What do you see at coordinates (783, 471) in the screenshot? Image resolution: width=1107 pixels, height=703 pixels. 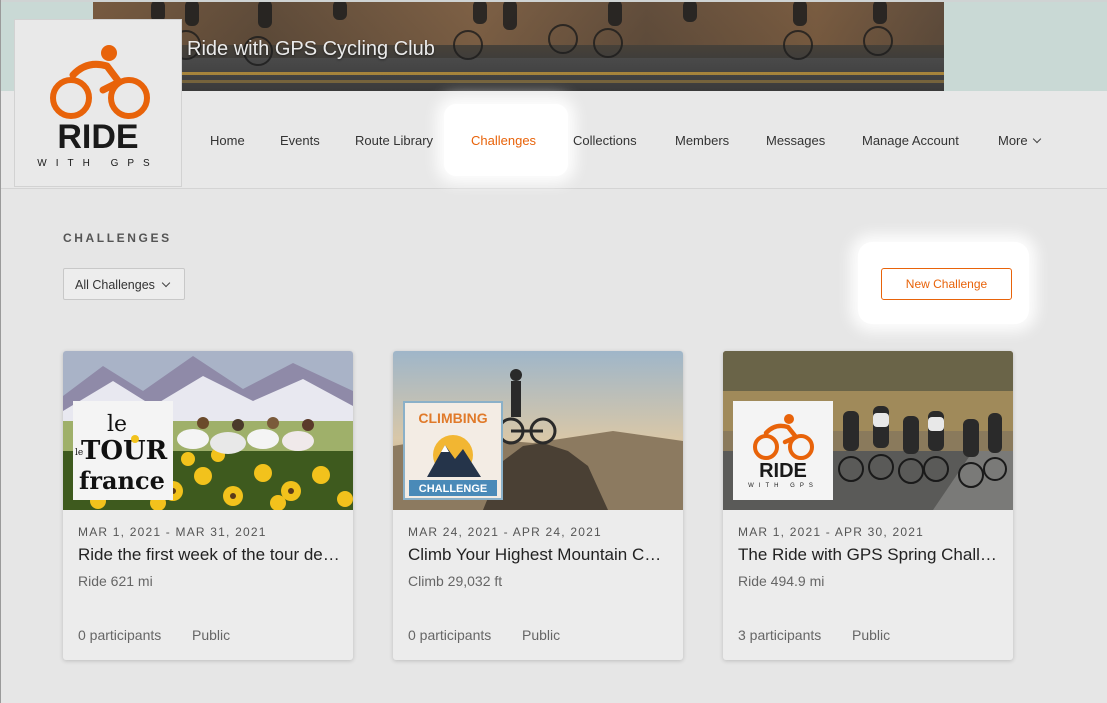 I see `badge-word: RIDE` at bounding box center [783, 471].